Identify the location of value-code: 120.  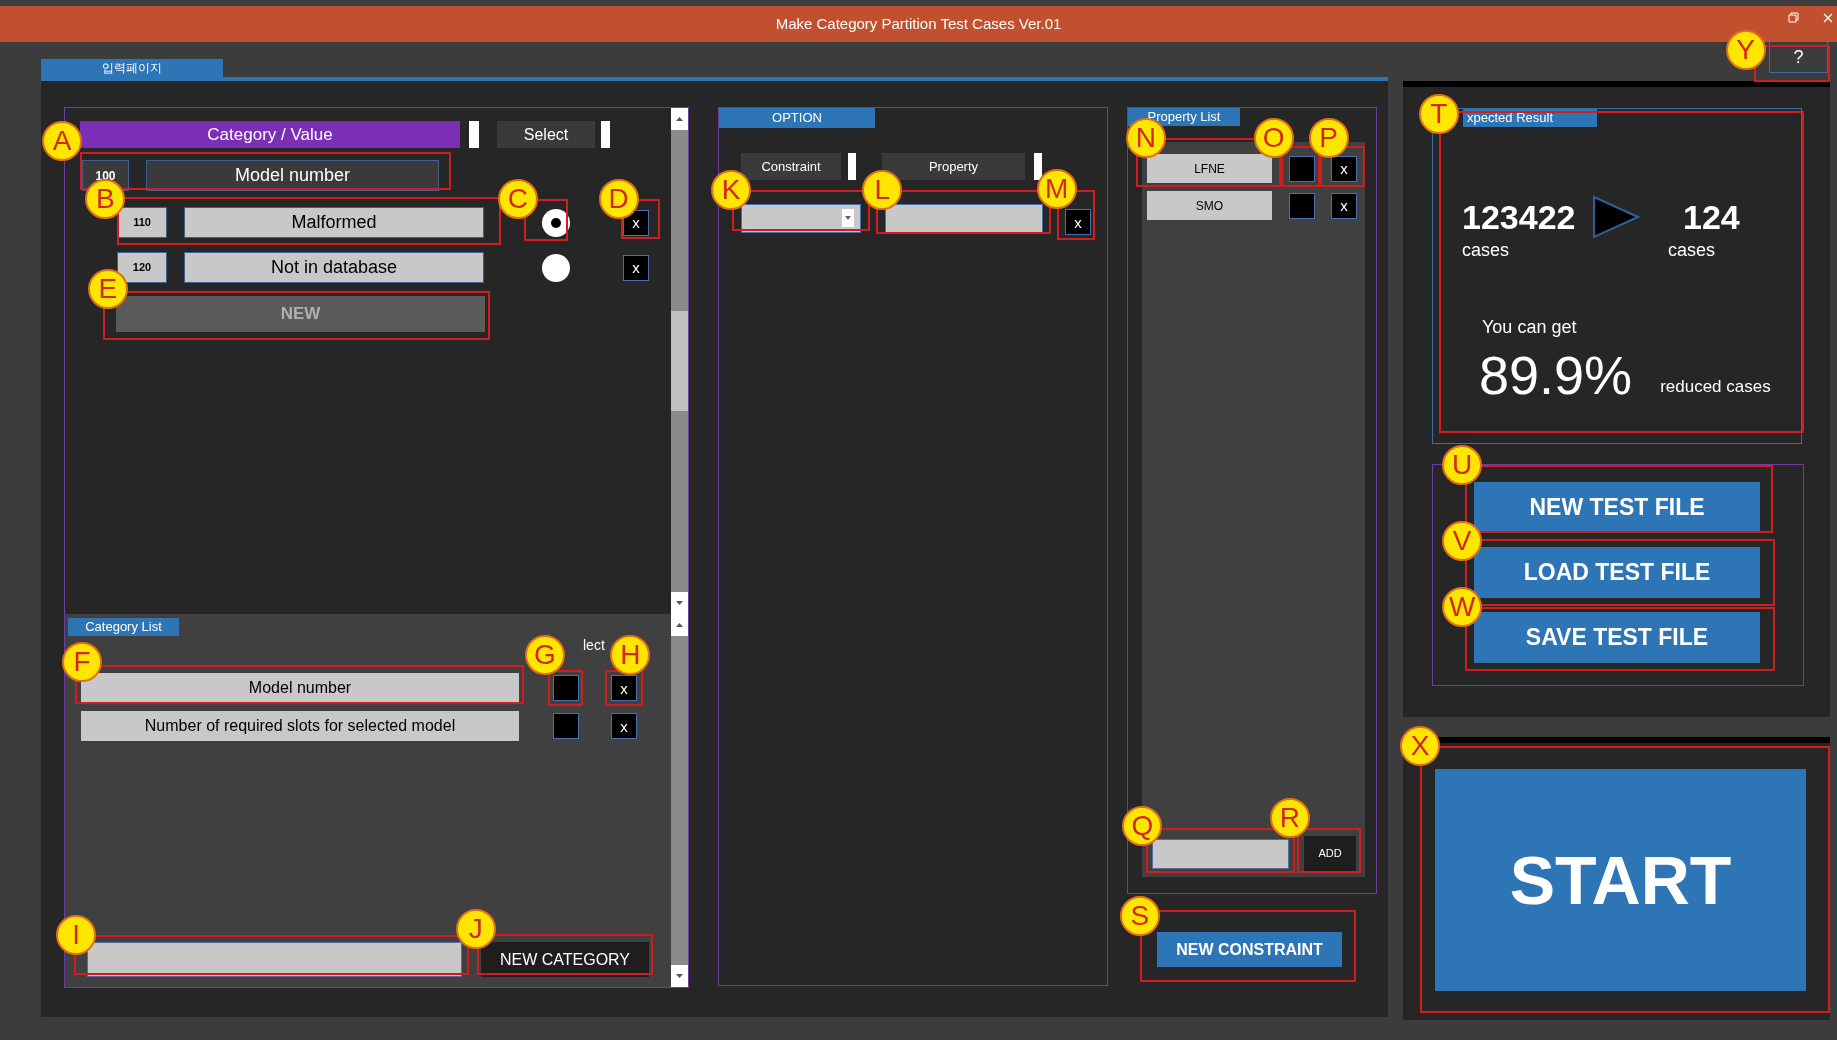
(142, 267).